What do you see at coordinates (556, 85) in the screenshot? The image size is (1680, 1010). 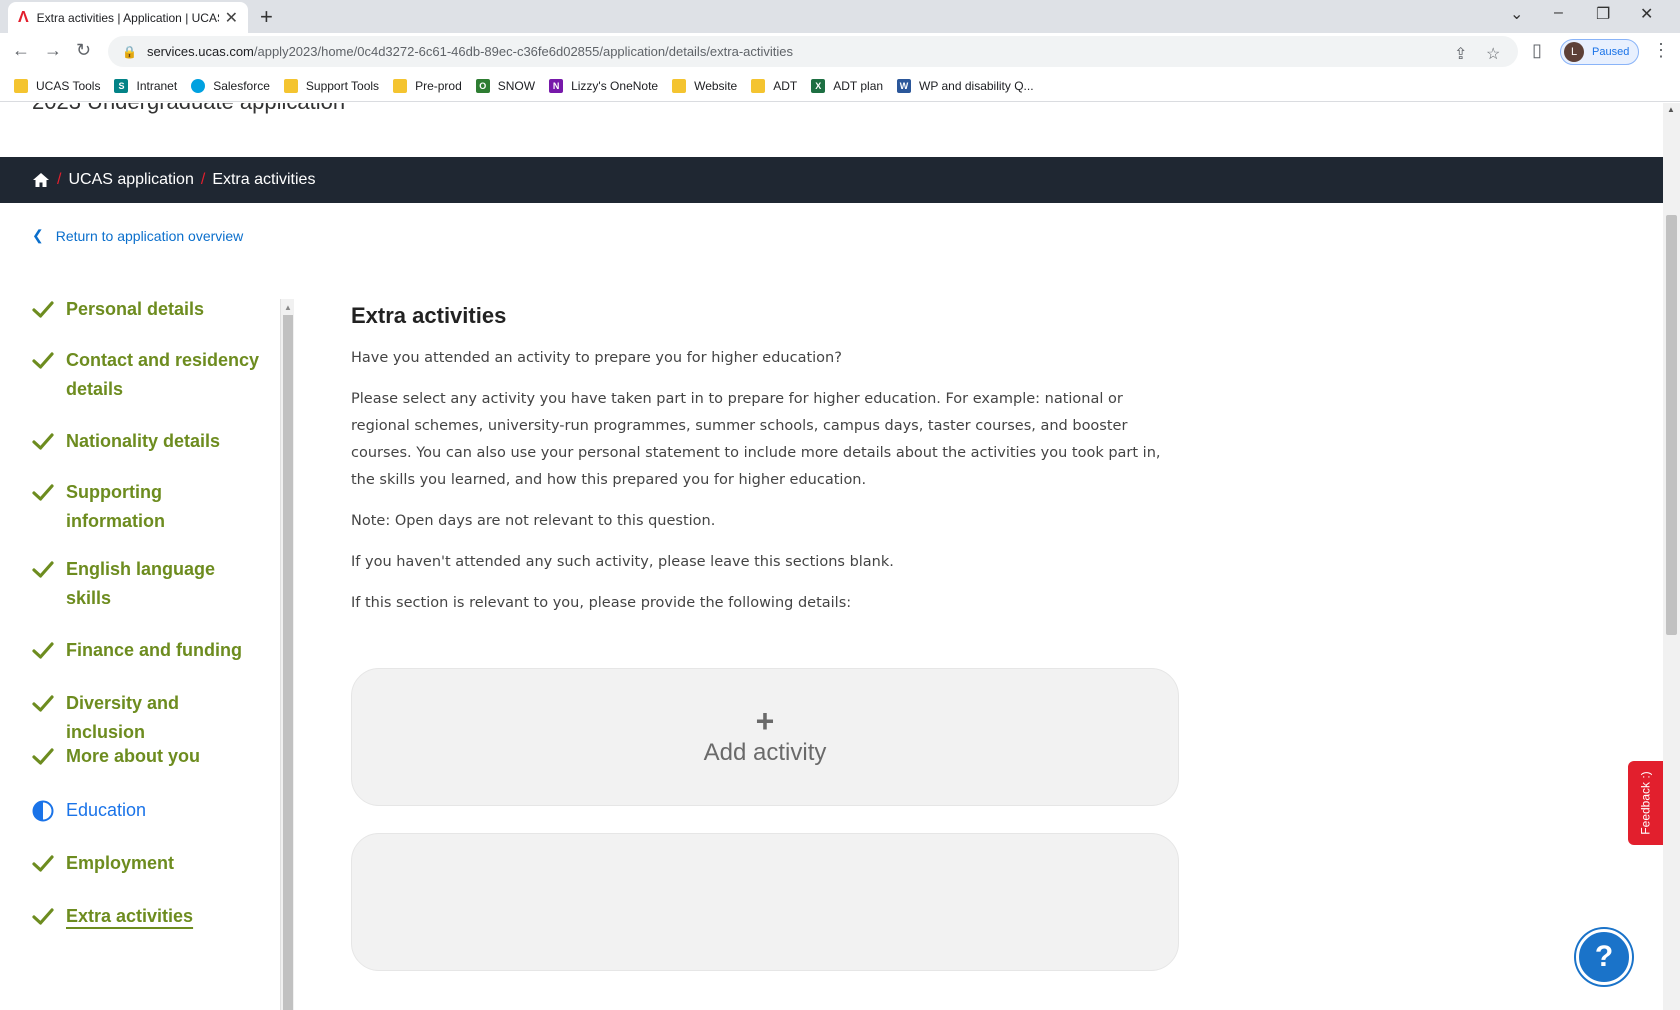 I see `onenote-icon: N` at bounding box center [556, 85].